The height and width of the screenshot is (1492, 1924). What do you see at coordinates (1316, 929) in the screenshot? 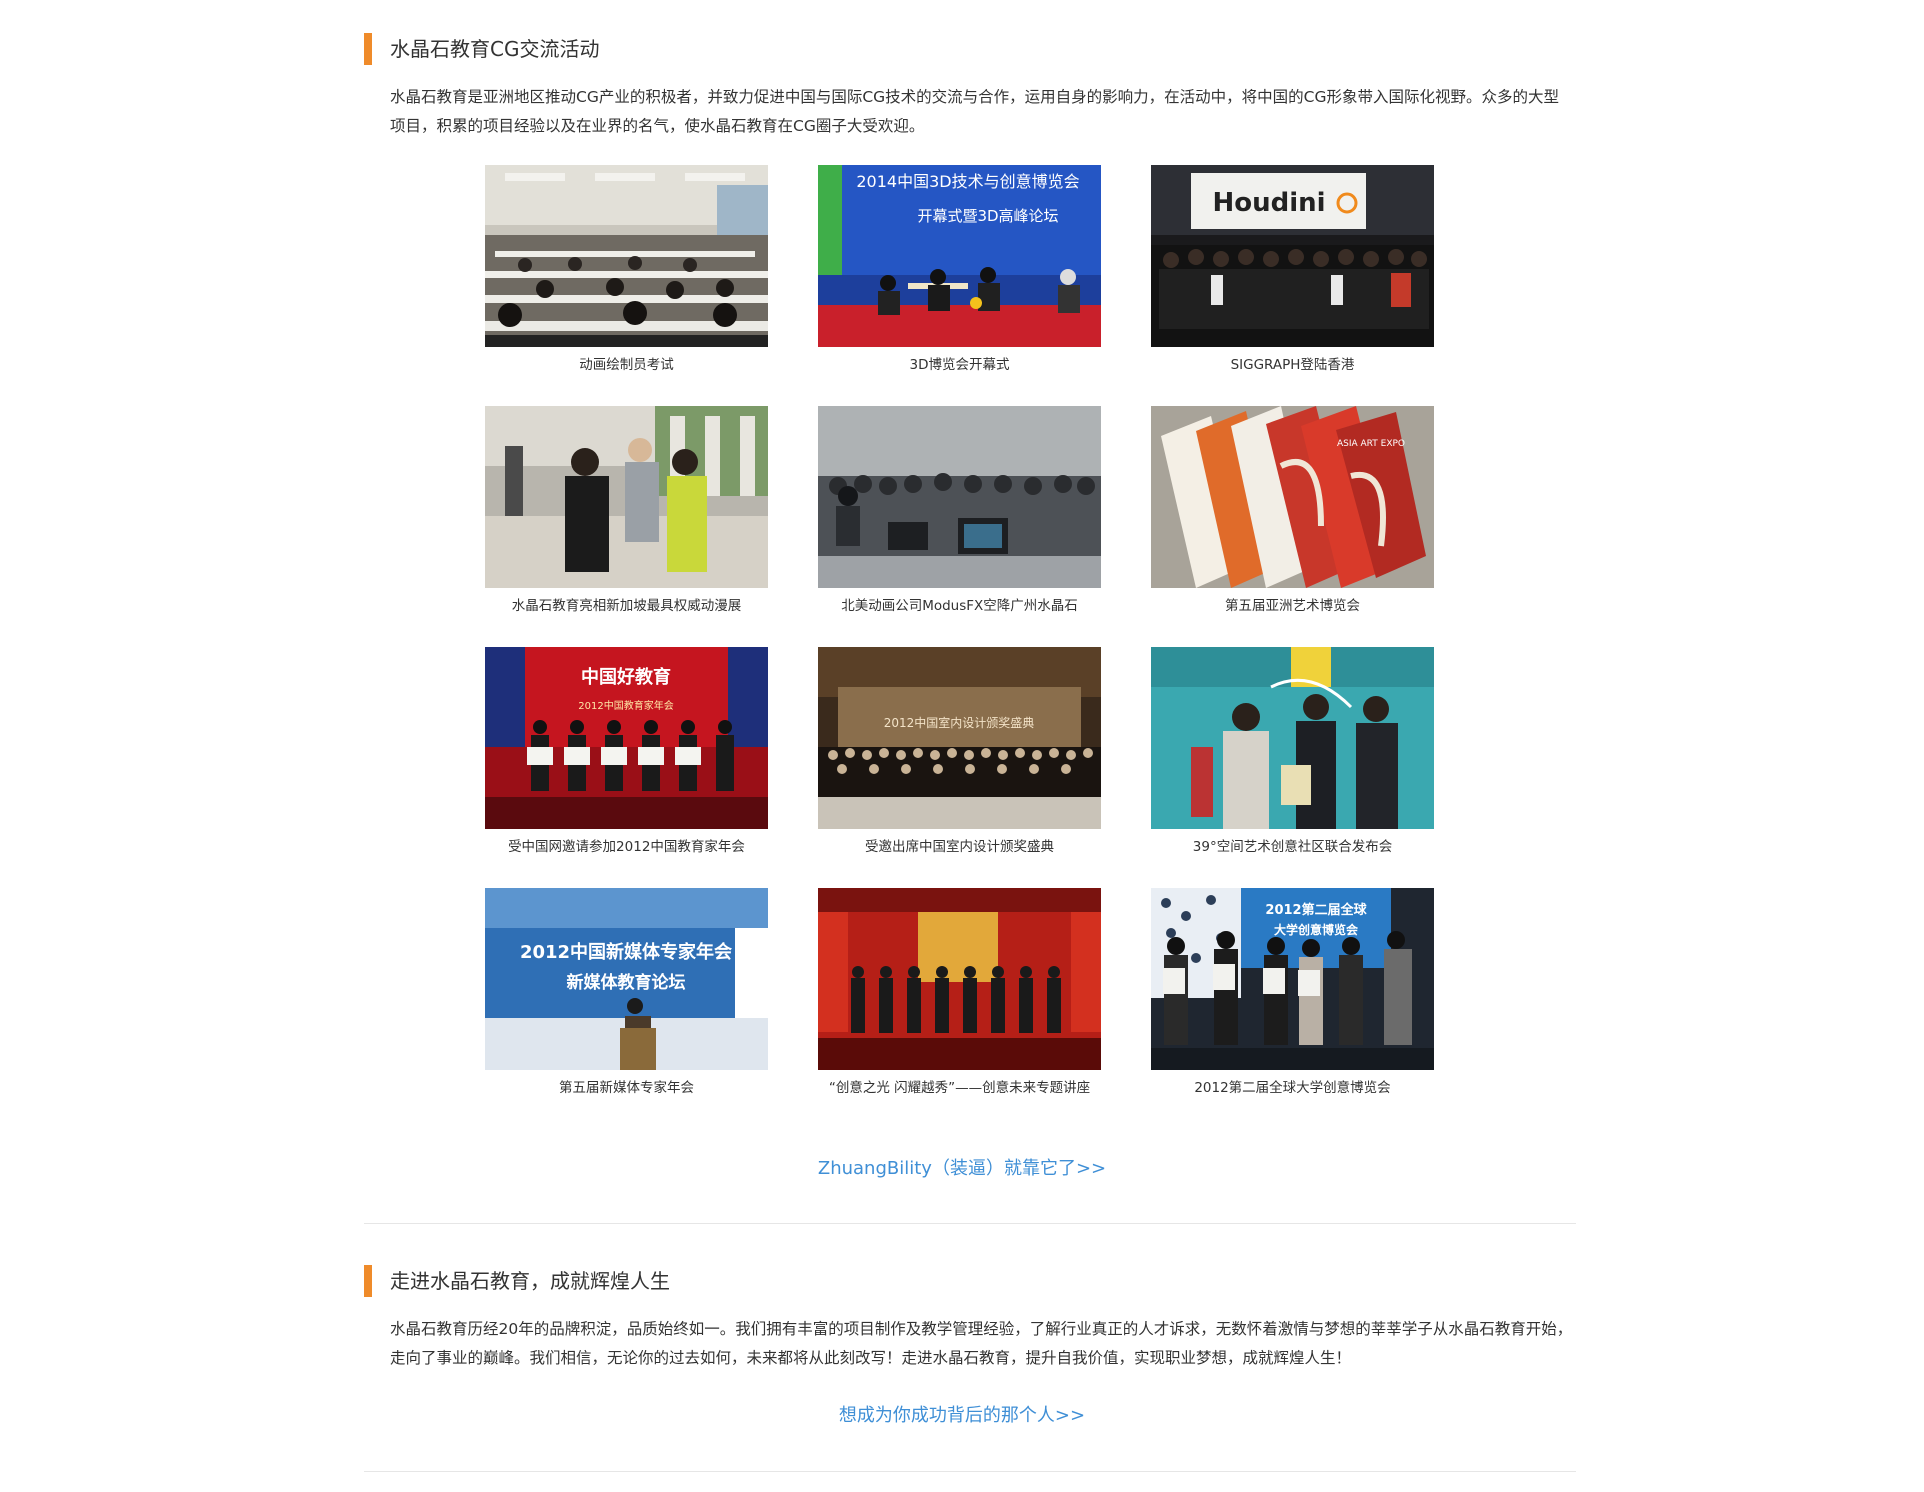
I see `university-banner-subtext: 大学创意博览会` at bounding box center [1316, 929].